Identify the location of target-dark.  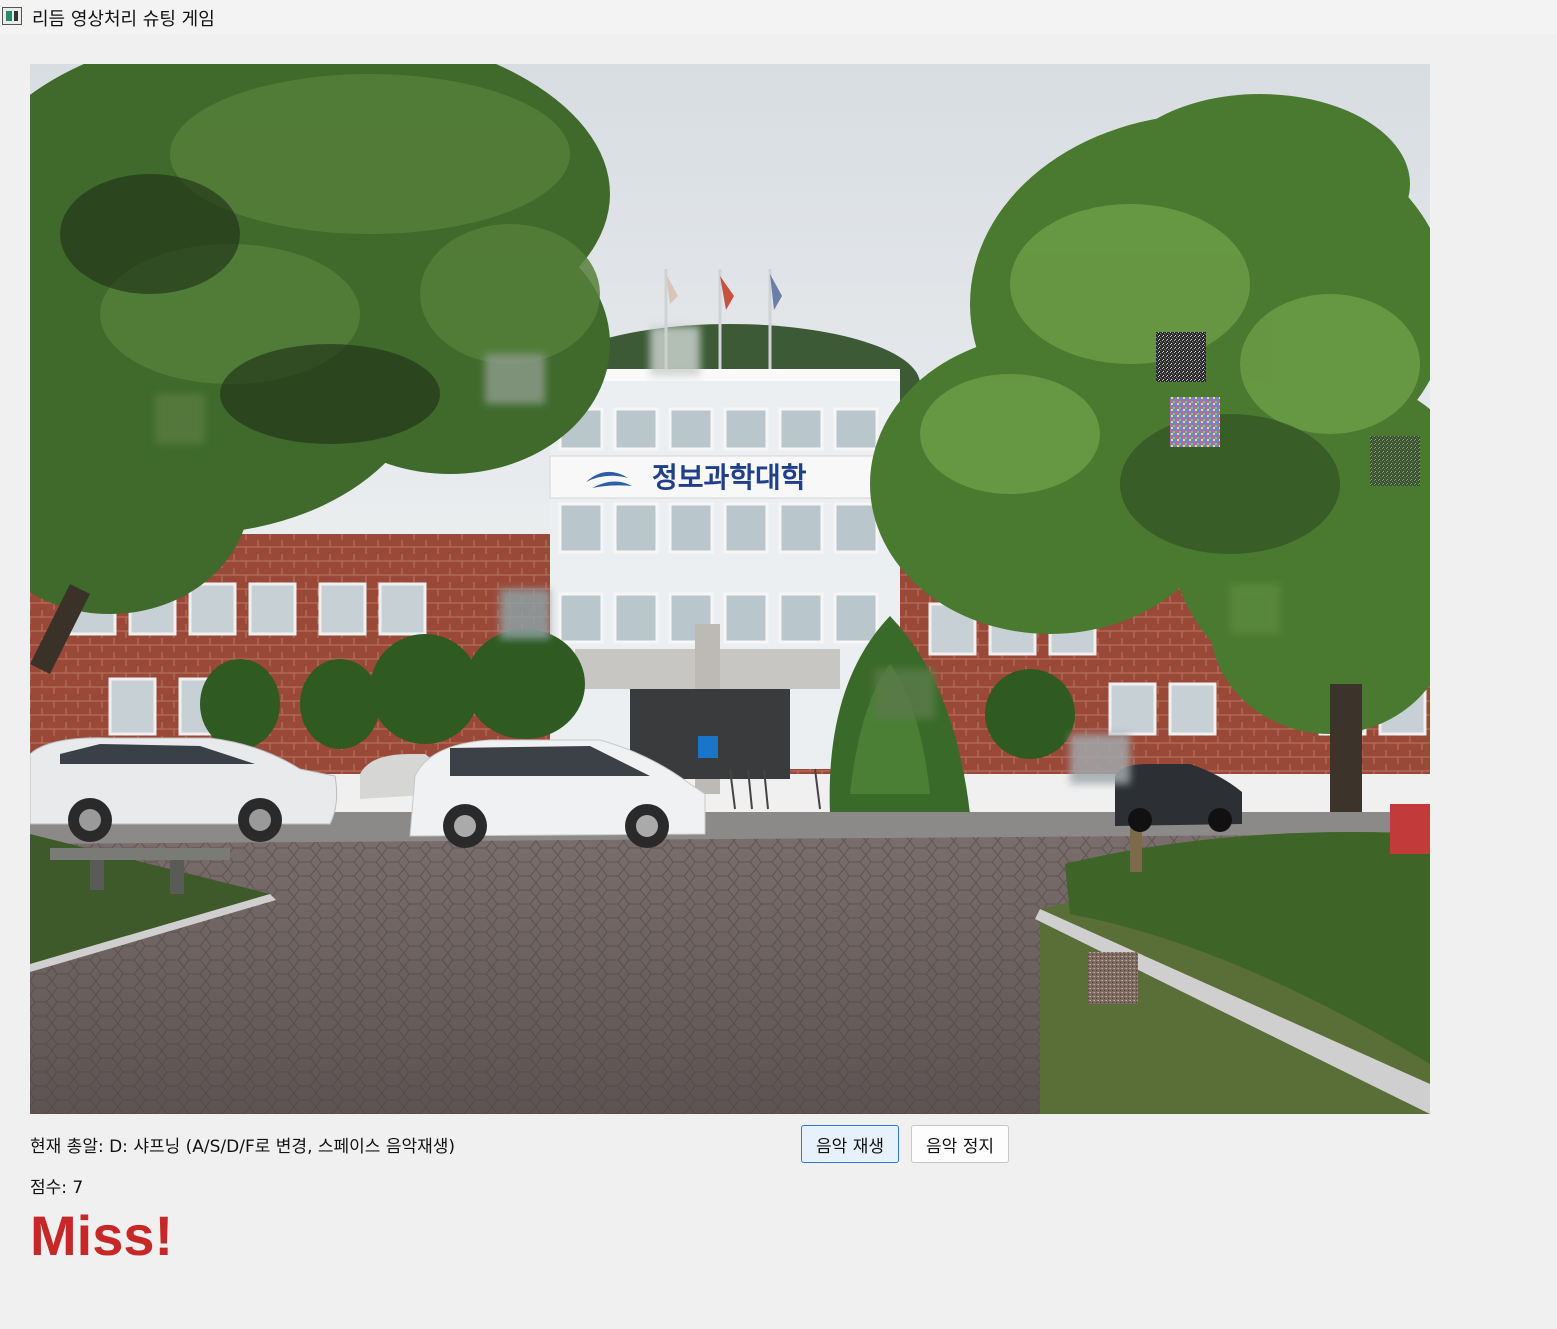
(1395, 461).